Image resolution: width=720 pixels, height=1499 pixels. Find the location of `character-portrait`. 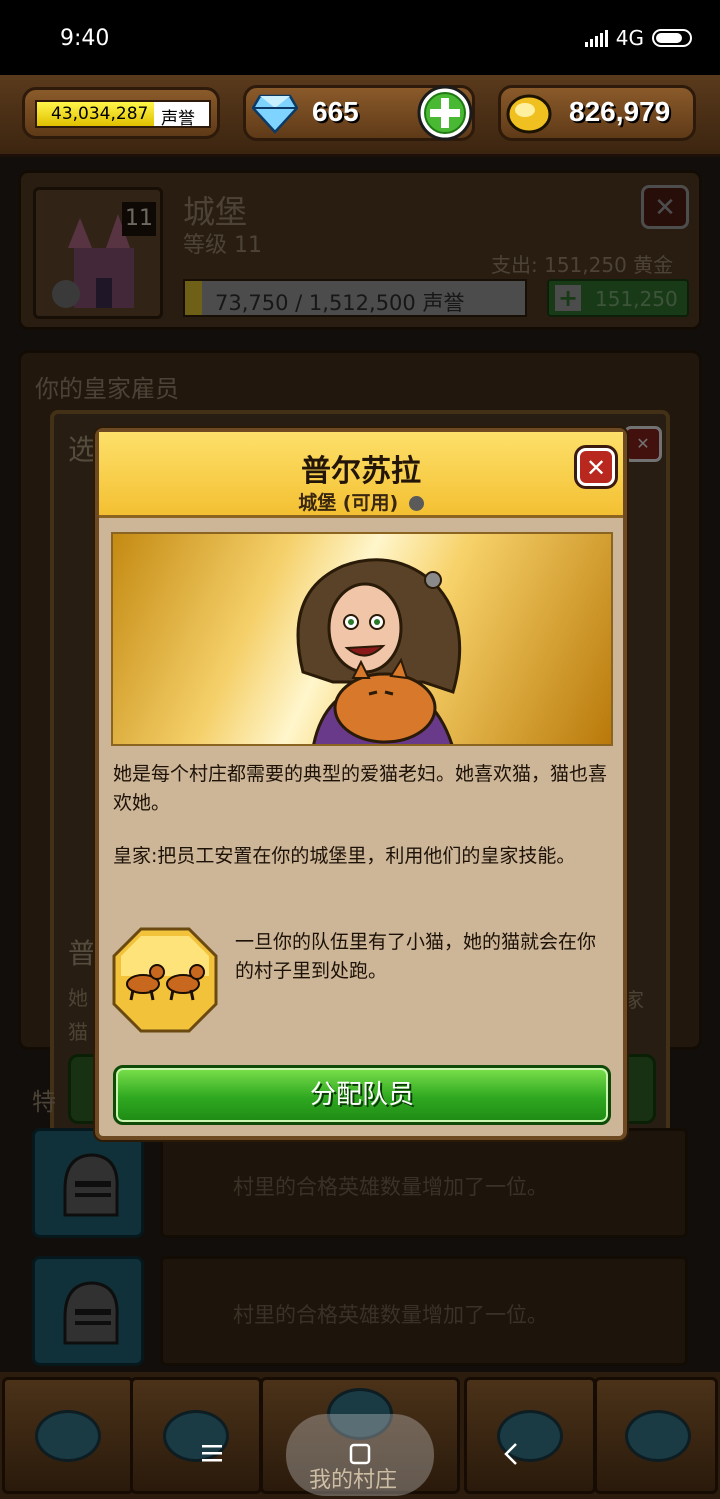

character-portrait is located at coordinates (362, 639).